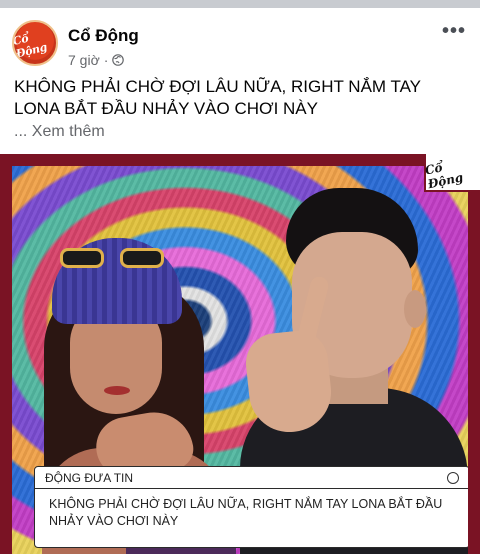  I want to click on page-avatar: Cổ Động, so click(35, 43).